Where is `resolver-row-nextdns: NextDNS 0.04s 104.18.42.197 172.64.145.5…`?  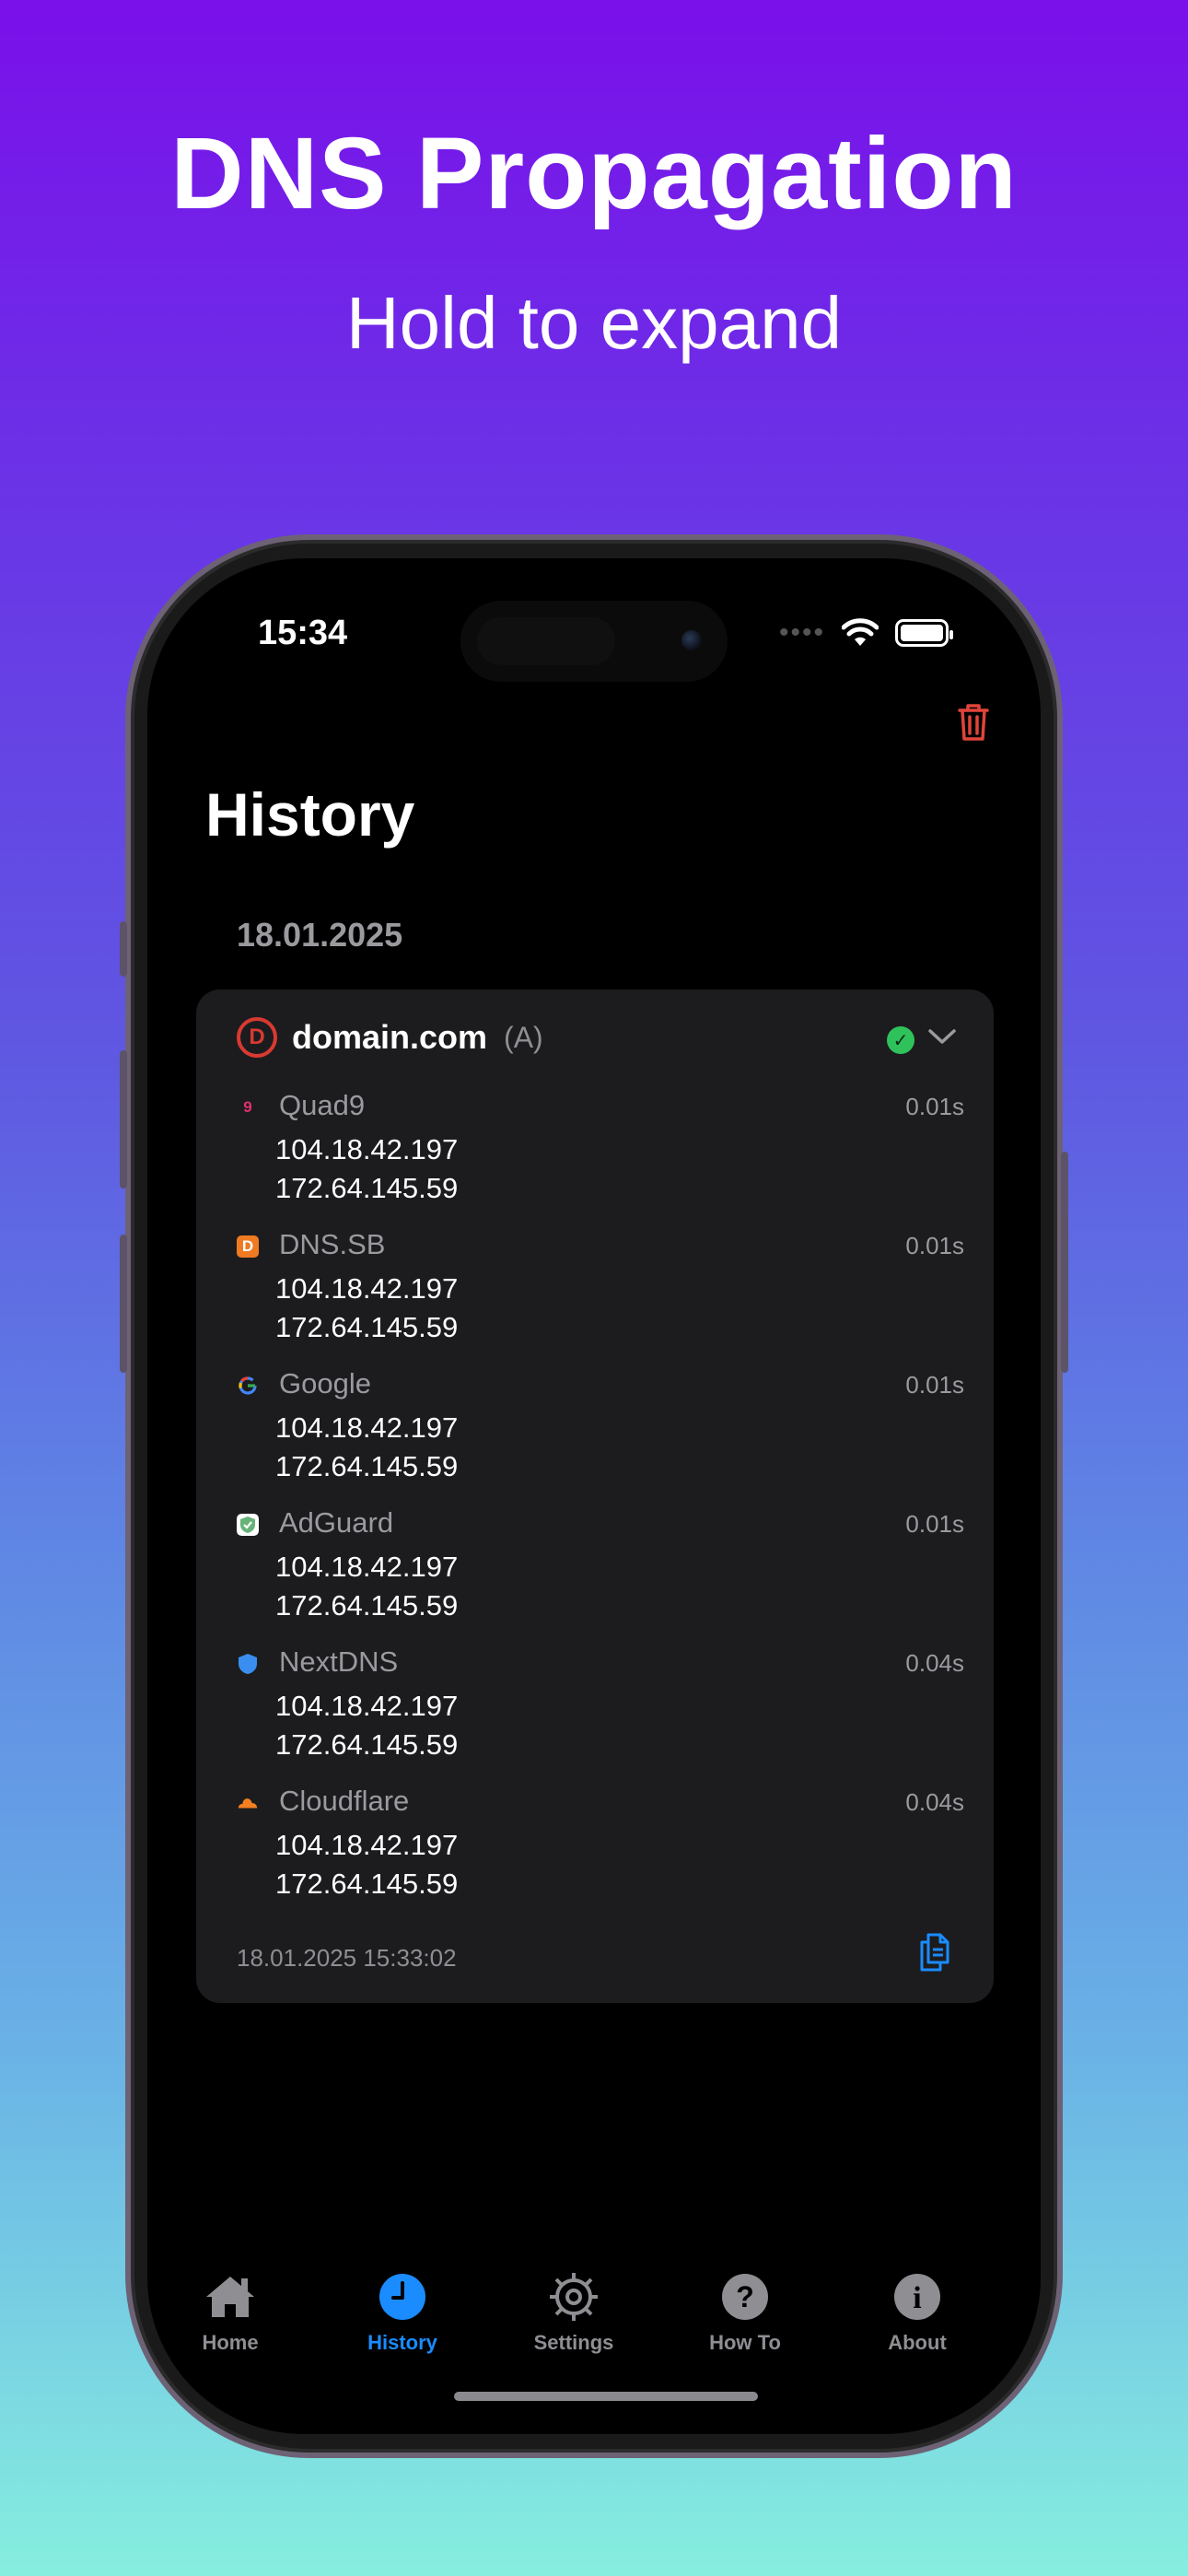 resolver-row-nextdns: NextDNS 0.04s 104.18.42.197 172.64.145.5… is located at coordinates (600, 1713).